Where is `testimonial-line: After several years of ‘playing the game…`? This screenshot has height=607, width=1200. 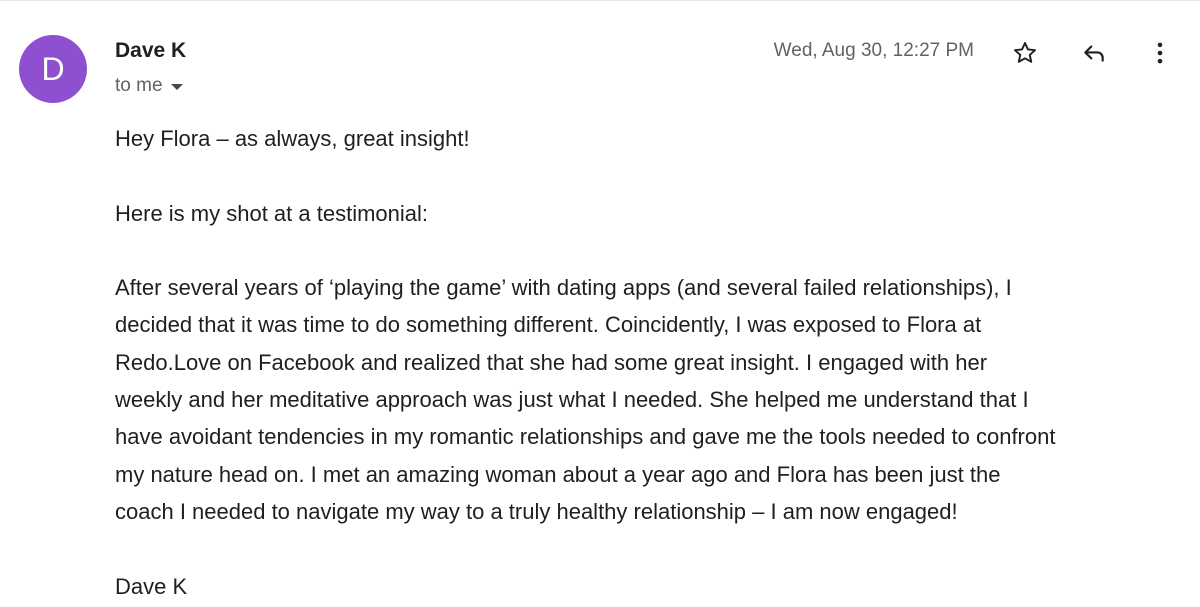 testimonial-line: After several years of ‘playing the game… is located at coordinates (563, 288).